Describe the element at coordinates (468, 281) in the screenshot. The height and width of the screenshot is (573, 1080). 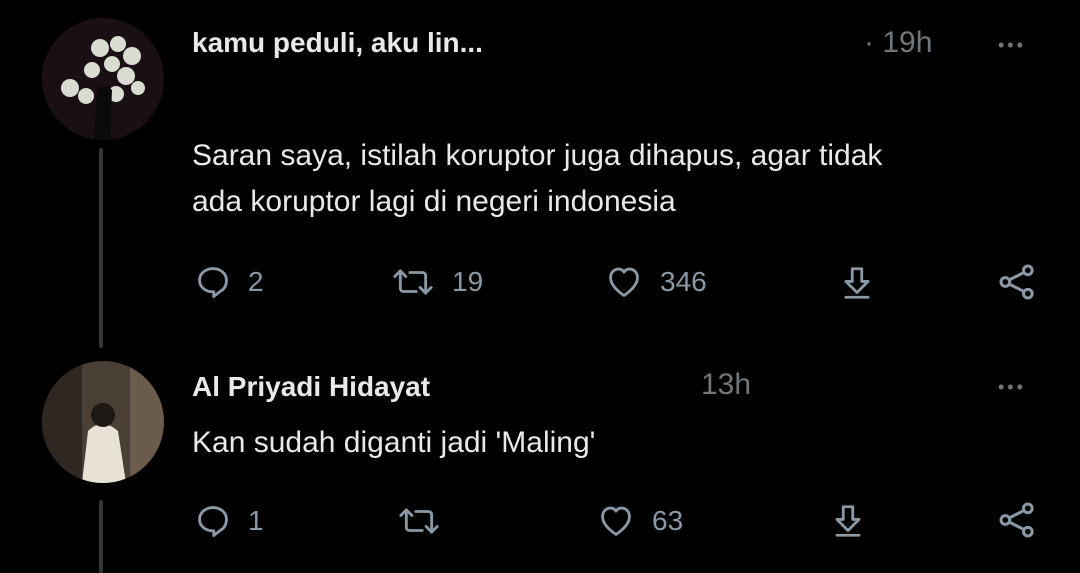
I see `retweet-count: 19` at that location.